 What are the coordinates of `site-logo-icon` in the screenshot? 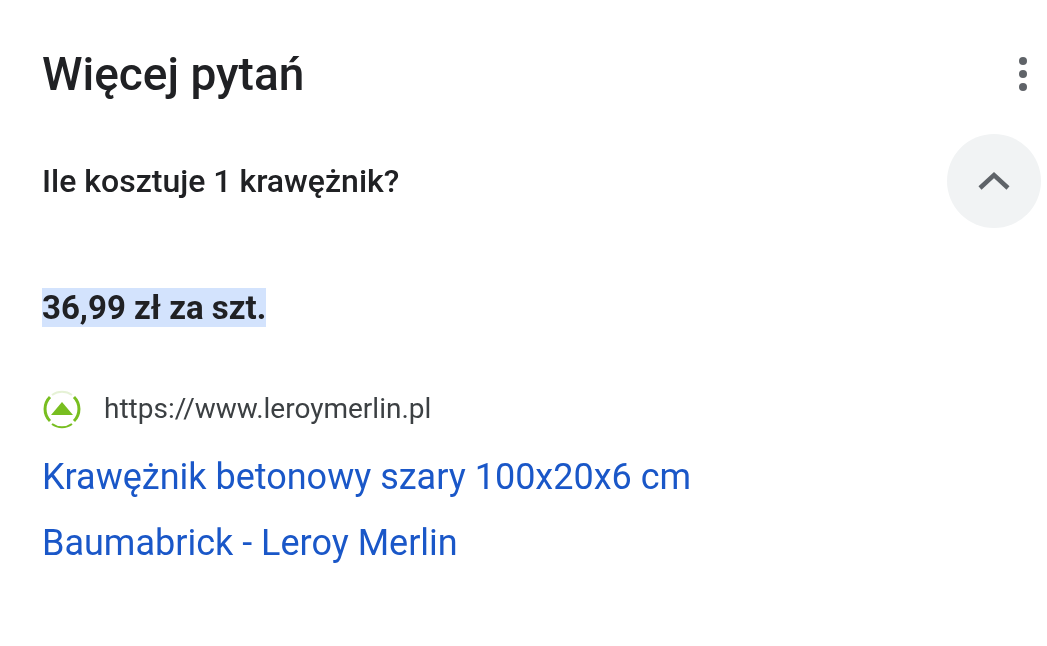 It's located at (62, 409).